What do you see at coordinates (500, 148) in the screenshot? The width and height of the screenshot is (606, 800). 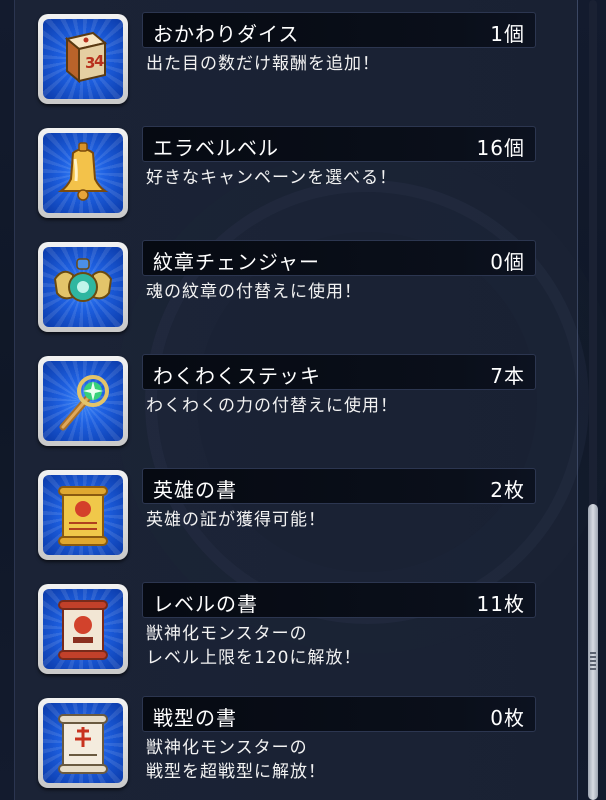 I see `item-count: 16個` at bounding box center [500, 148].